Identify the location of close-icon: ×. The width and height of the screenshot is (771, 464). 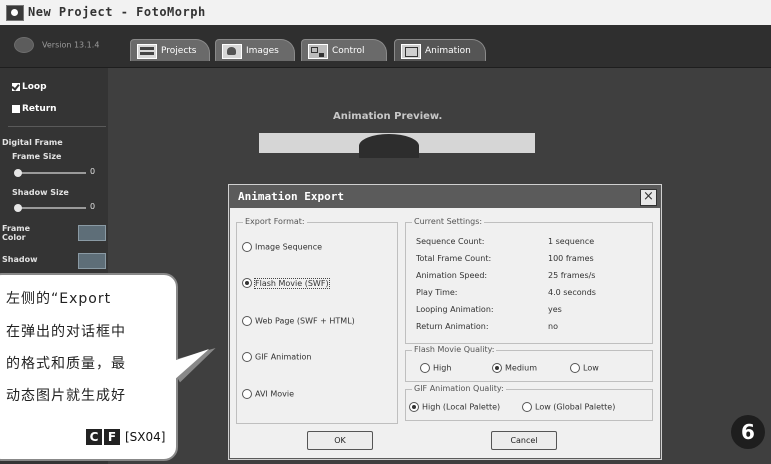
(648, 197).